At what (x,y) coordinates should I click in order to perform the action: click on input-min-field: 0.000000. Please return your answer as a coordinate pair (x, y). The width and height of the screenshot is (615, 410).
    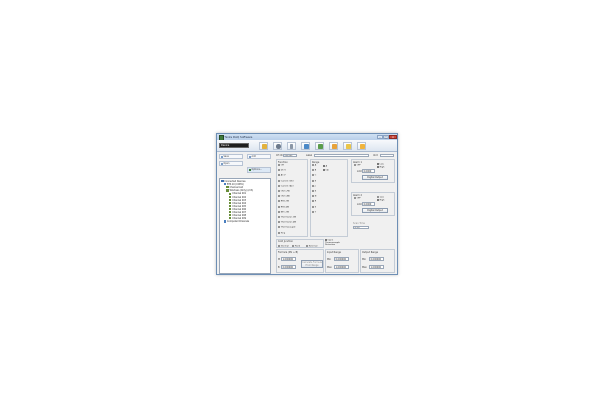
    Looking at the image, I should click on (341, 259).